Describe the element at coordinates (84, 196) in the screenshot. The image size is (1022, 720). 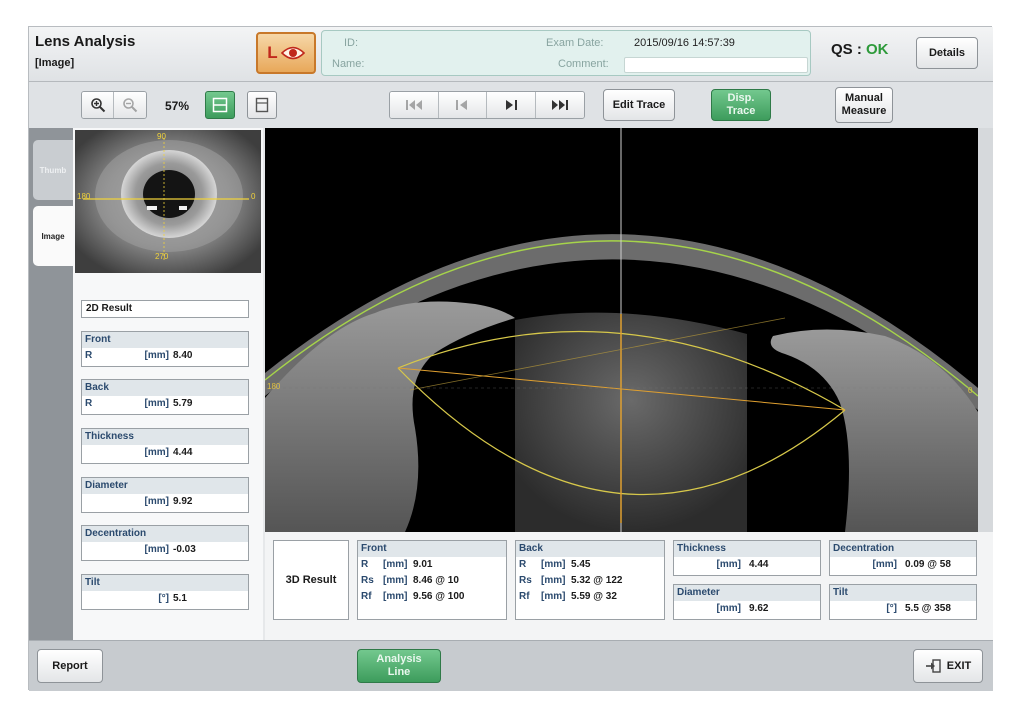
I see `thumb-left-marker: 180` at that location.